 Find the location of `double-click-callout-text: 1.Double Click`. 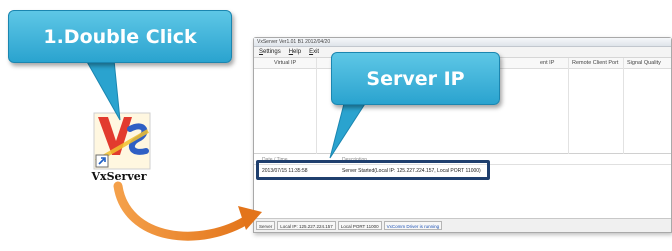

double-click-callout-text: 1.Double Click is located at coordinates (120, 37).